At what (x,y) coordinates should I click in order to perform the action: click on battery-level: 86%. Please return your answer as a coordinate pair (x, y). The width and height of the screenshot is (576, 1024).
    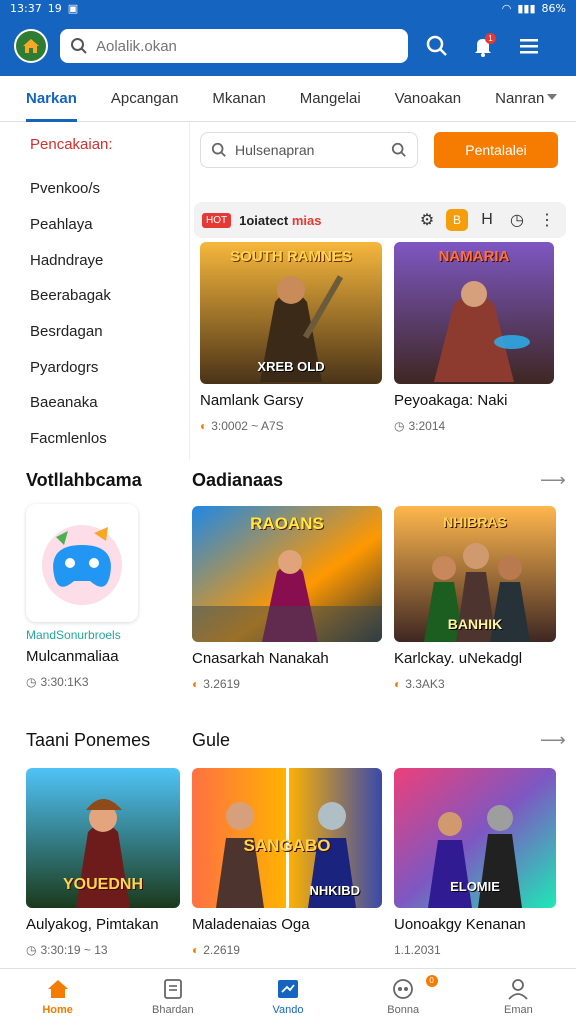
    Looking at the image, I should click on (553, 8).